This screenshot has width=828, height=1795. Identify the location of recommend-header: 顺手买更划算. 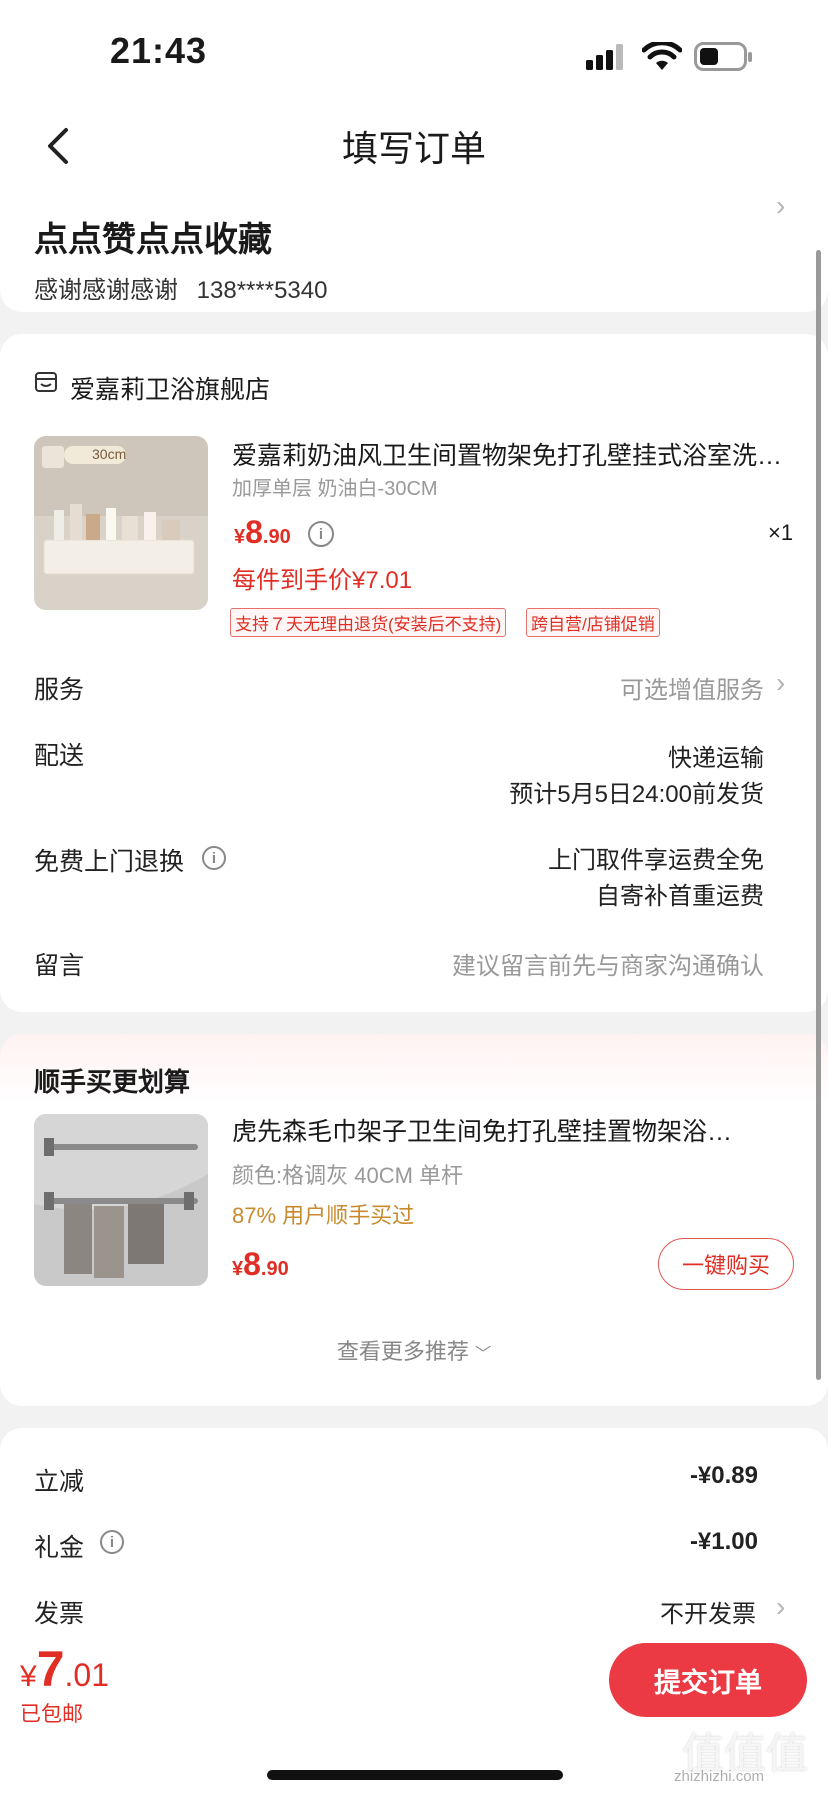
(112, 1082).